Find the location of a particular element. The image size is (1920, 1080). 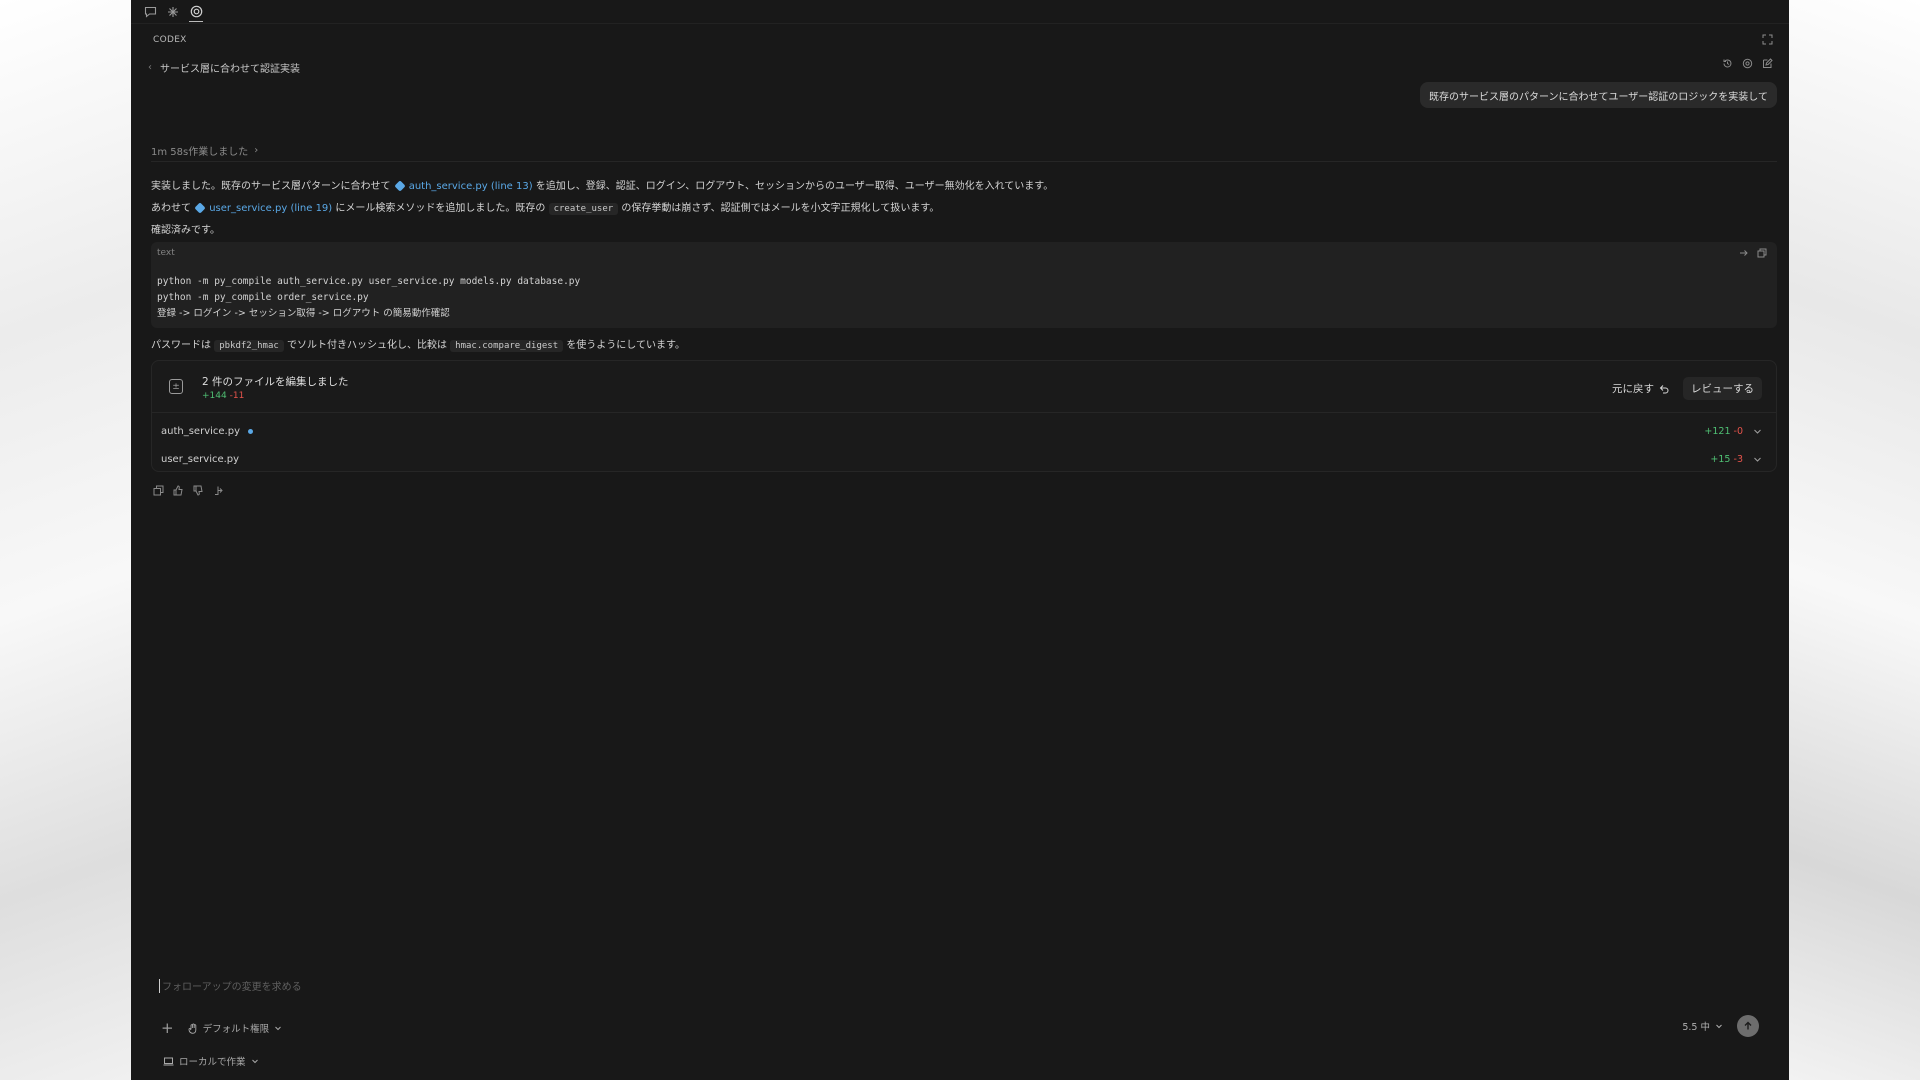

file-link-user-service: user_service.py (line 19) is located at coordinates (263, 208).